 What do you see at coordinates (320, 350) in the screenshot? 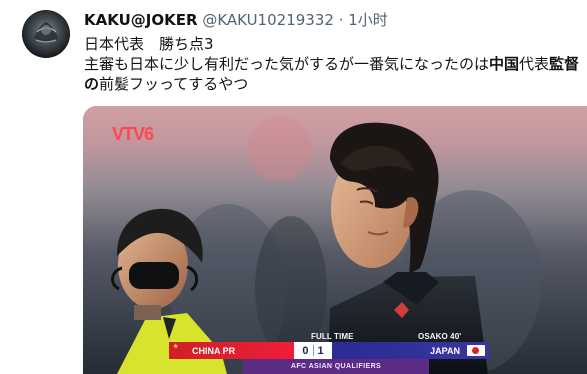
I see `right-score: 1` at bounding box center [320, 350].